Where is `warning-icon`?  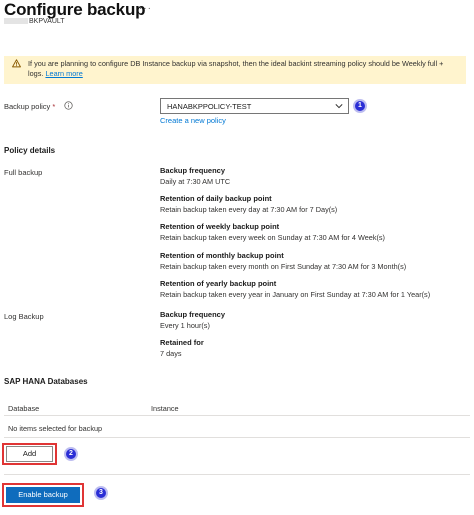
warning-icon is located at coordinates (16, 63).